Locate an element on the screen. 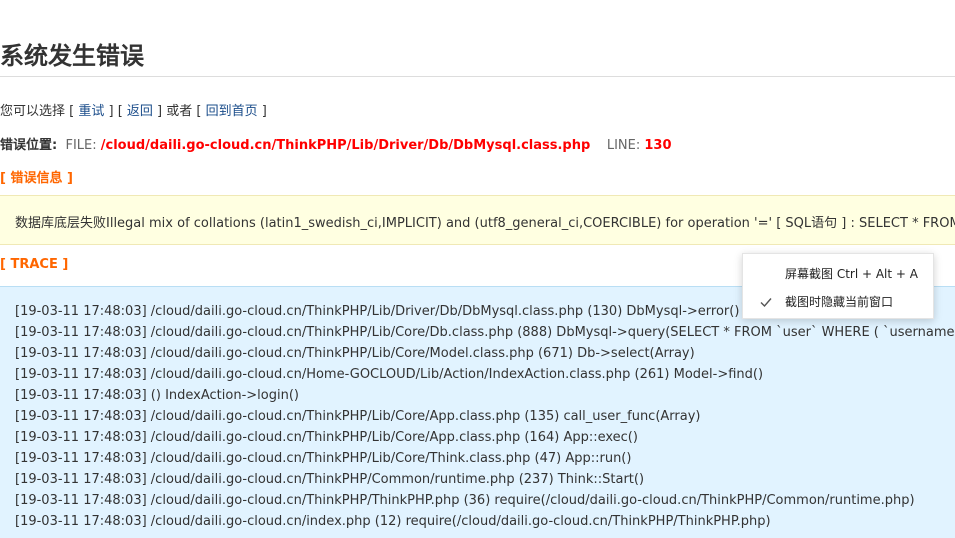  retry-link: 重试 is located at coordinates (91, 111).